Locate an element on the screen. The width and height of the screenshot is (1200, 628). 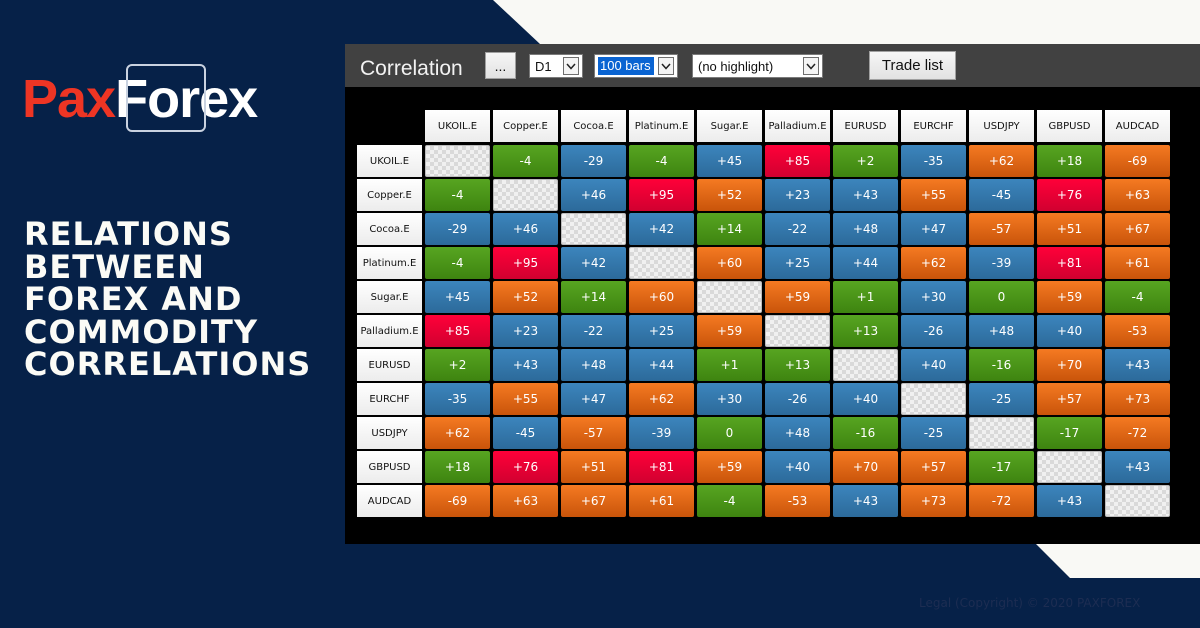
correlation-cell: +25 is located at coordinates (661, 331).